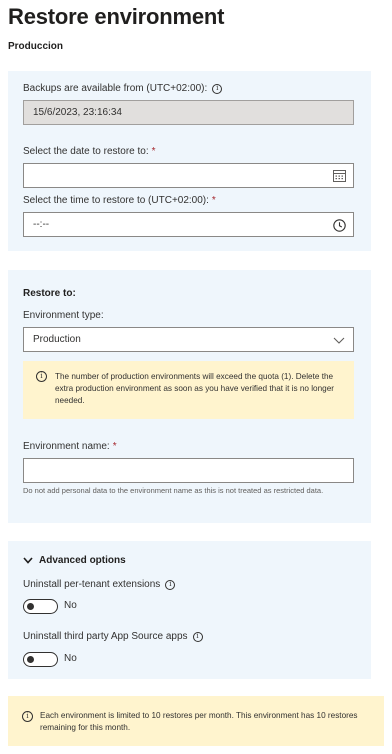 The image size is (392, 754). Describe the element at coordinates (99, 584) in the screenshot. I see `uninstall-extensions-label: Uninstall per-tenant extensions i` at that location.